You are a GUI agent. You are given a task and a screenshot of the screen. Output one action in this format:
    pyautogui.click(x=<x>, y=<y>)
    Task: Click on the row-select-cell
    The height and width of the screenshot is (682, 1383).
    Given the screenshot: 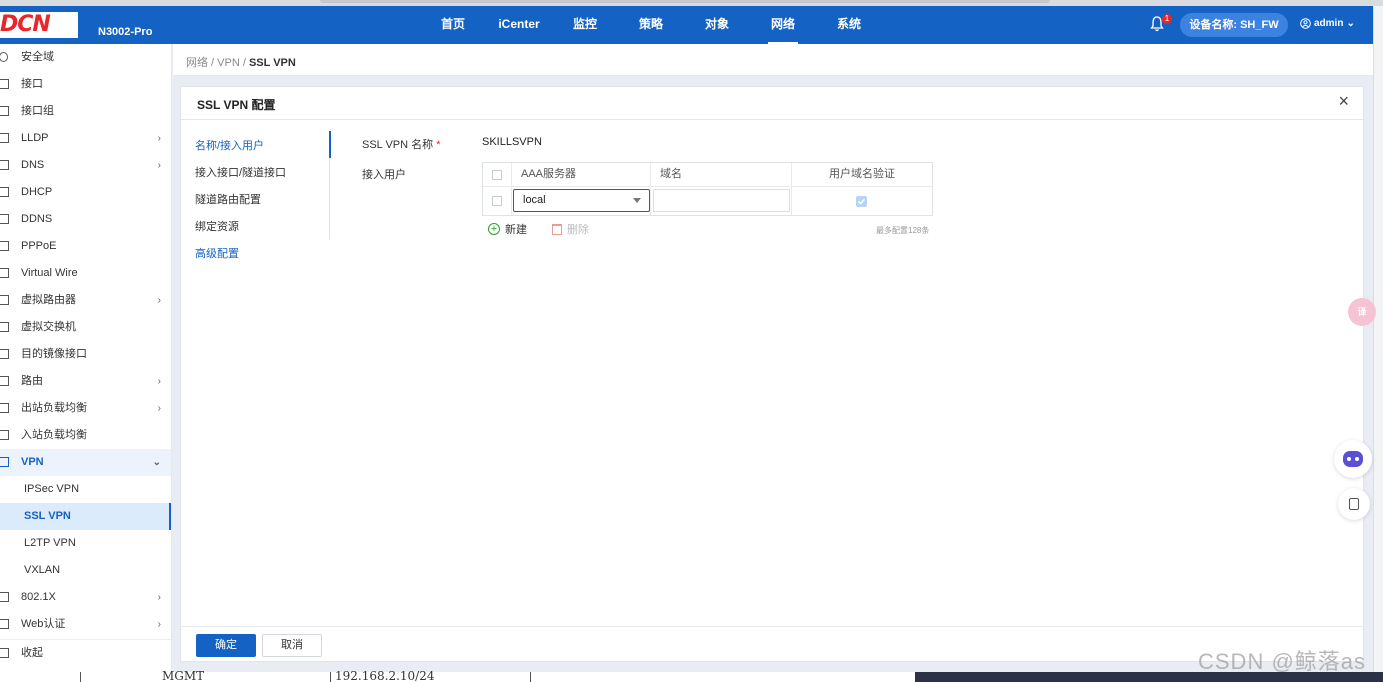 What is the action you would take?
    pyautogui.click(x=497, y=201)
    